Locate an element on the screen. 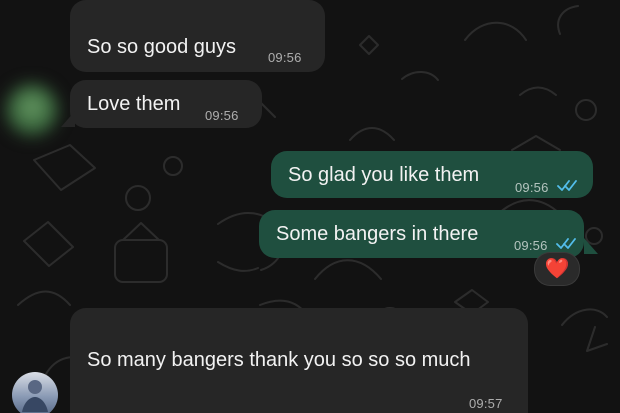  outgoing-message-bubble: So glad you like them 09:56 is located at coordinates (432, 174).